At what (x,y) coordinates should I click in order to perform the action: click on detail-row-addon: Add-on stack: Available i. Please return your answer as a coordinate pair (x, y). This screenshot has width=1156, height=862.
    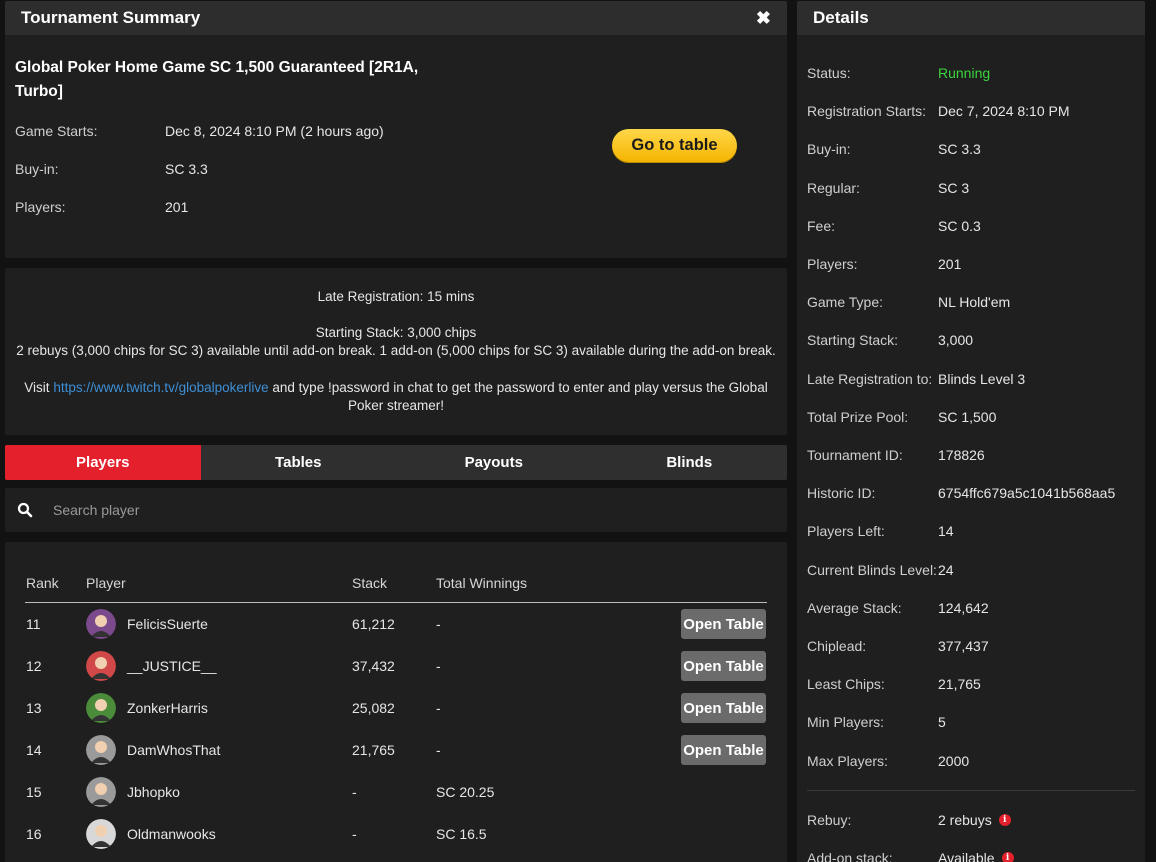
    Looking at the image, I should click on (910, 856).